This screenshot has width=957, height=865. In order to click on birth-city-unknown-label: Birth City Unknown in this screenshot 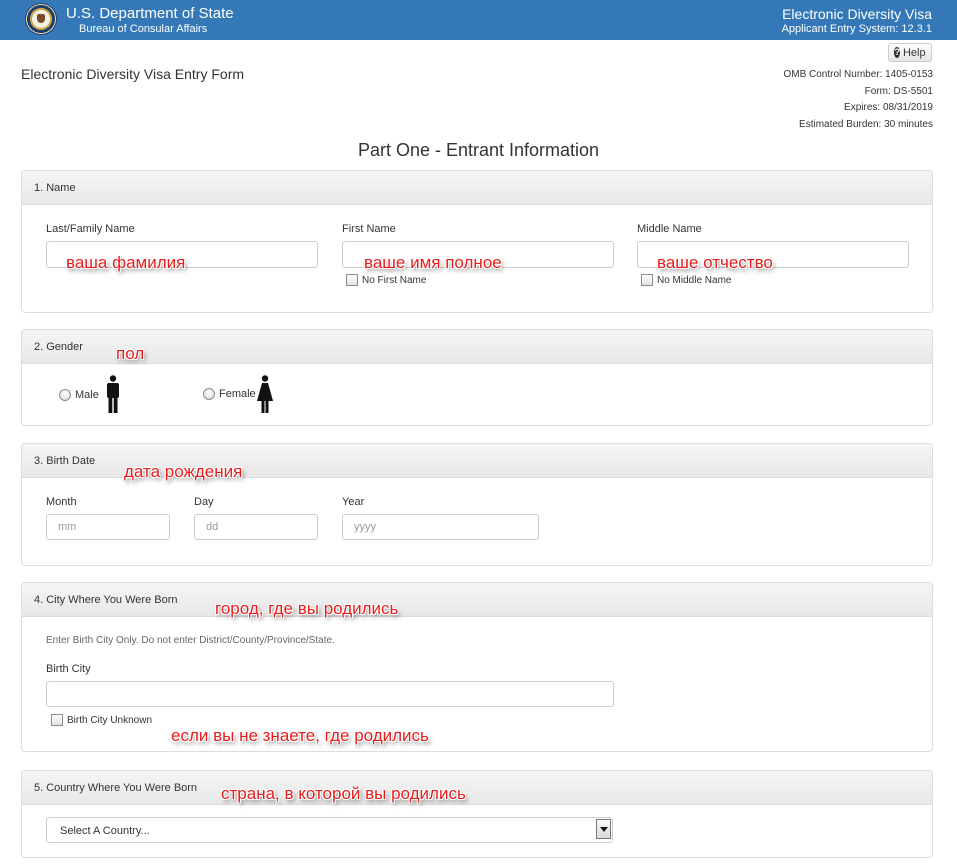, I will do `click(110, 720)`.